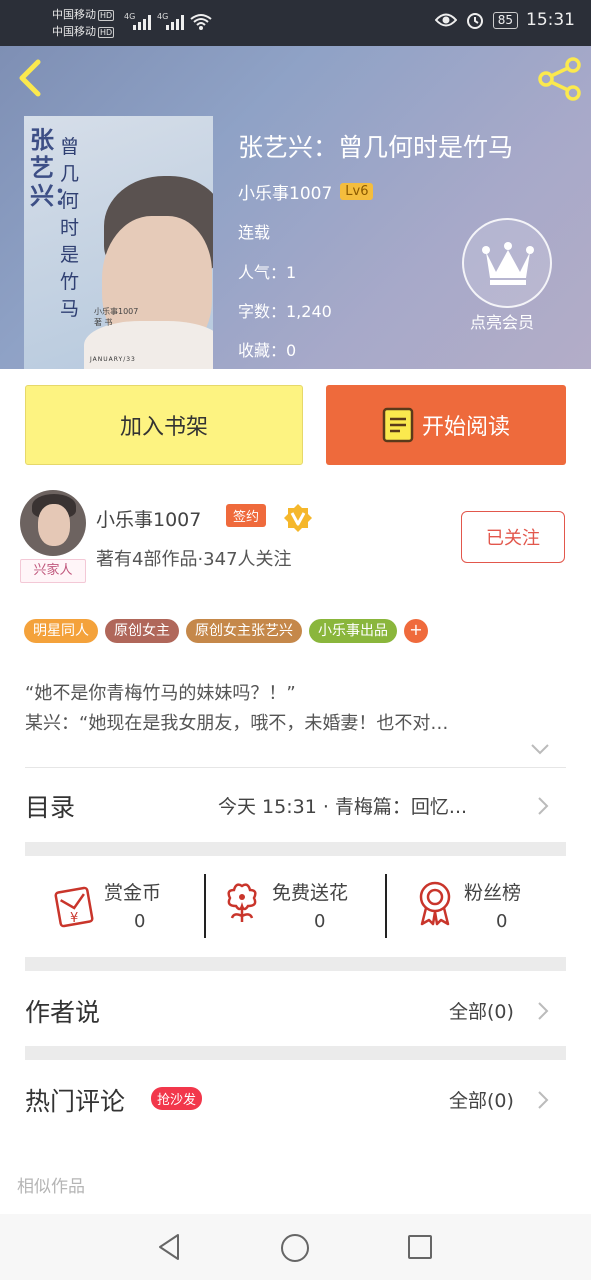 The height and width of the screenshot is (1280, 591). Describe the element at coordinates (398, 425) in the screenshot. I see `book-icon` at that location.